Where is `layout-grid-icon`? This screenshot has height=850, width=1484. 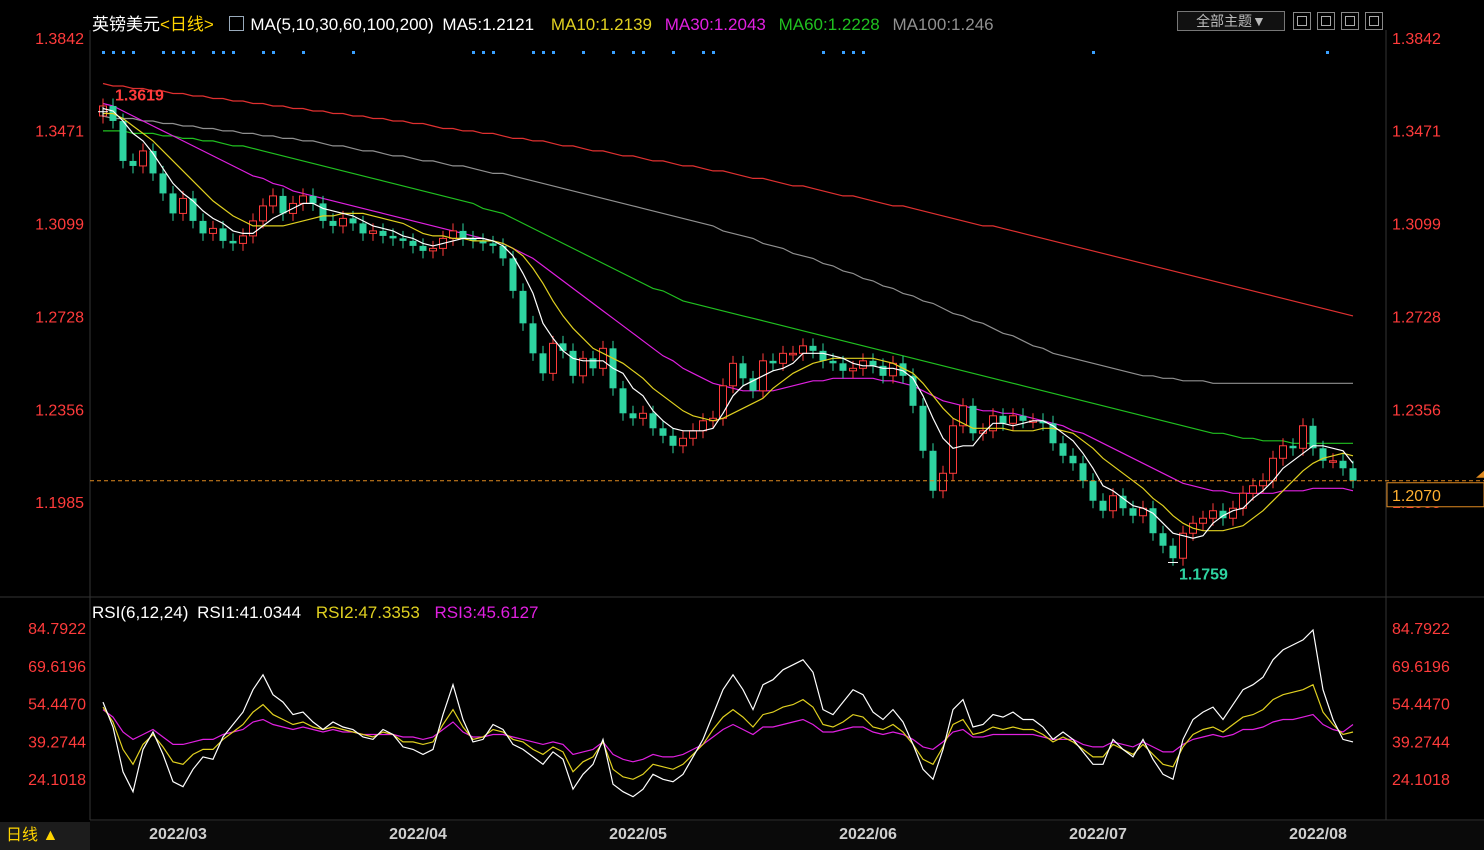 layout-grid-icon is located at coordinates (1302, 21).